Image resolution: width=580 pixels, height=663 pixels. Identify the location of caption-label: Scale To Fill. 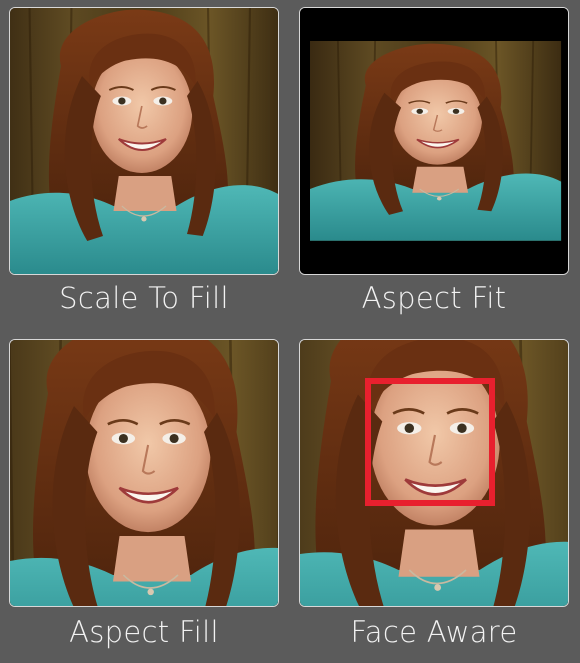
(144, 298).